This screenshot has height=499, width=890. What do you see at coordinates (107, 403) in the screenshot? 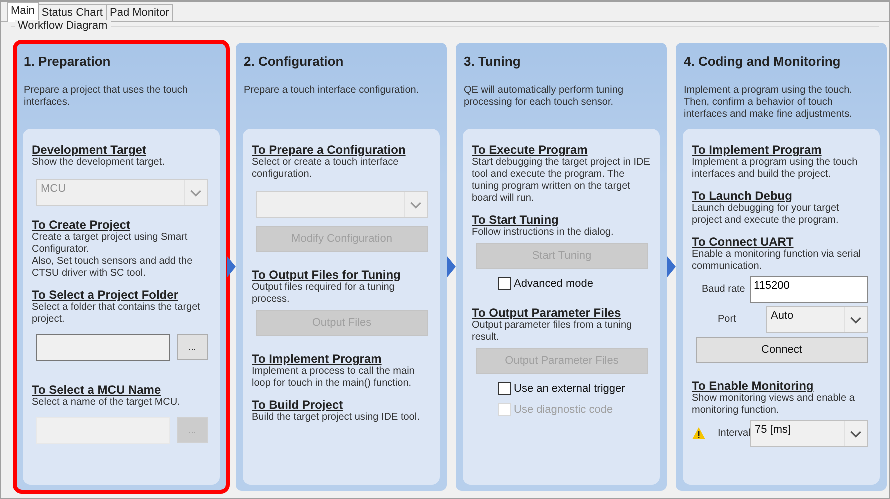
I see `step-description: Select a name of the target MCU.` at bounding box center [107, 403].